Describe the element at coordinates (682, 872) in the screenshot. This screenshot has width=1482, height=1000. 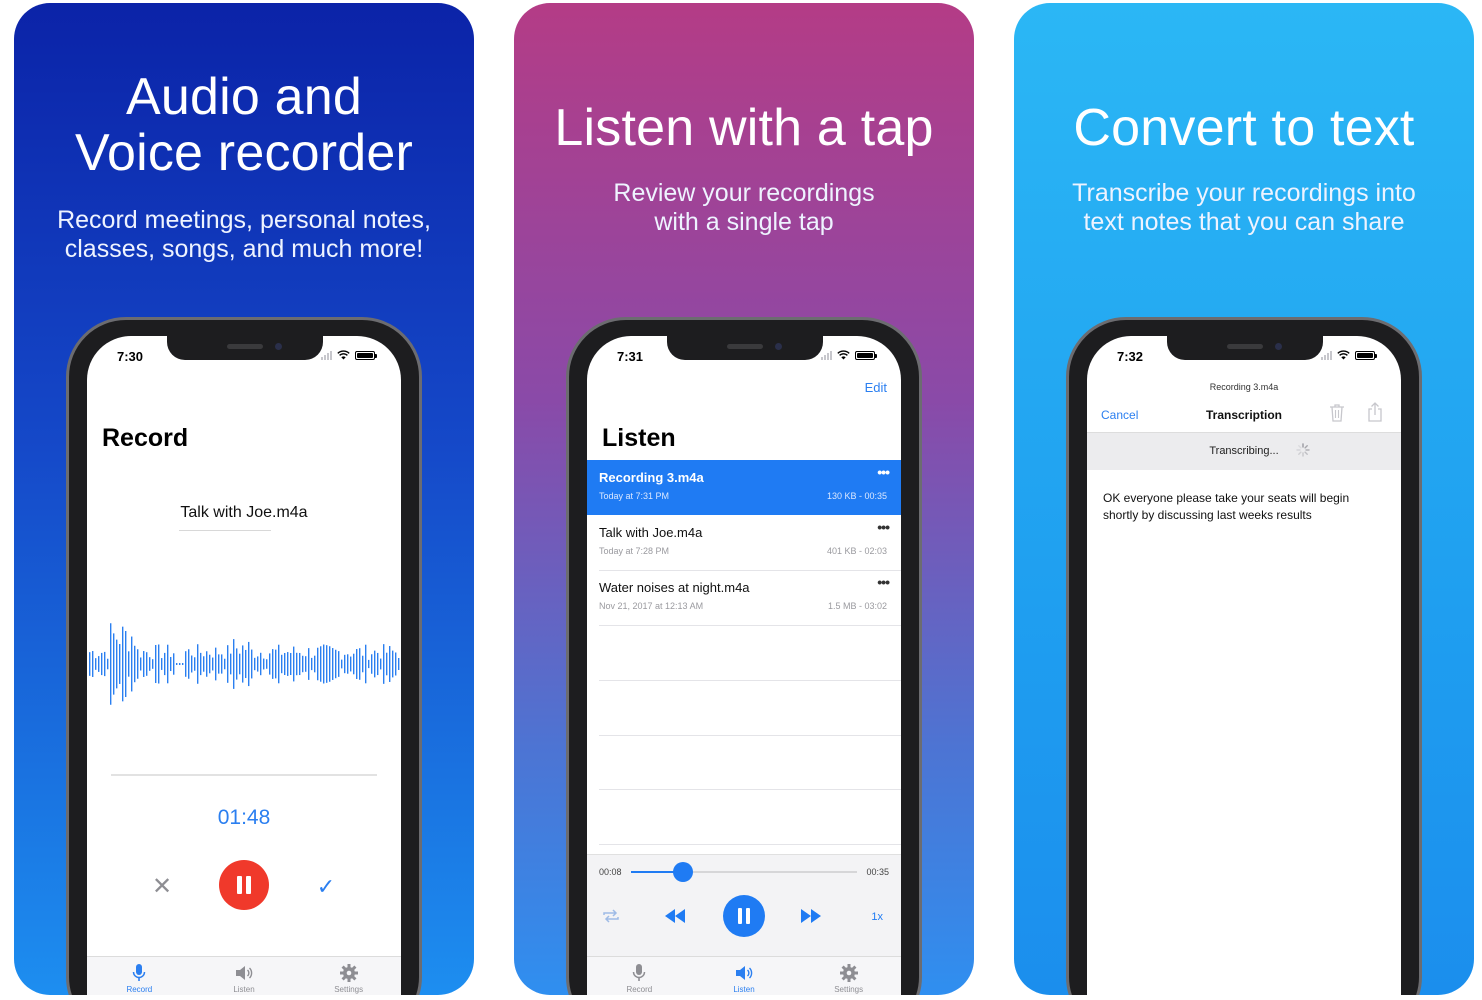
I see `progress-knob` at that location.